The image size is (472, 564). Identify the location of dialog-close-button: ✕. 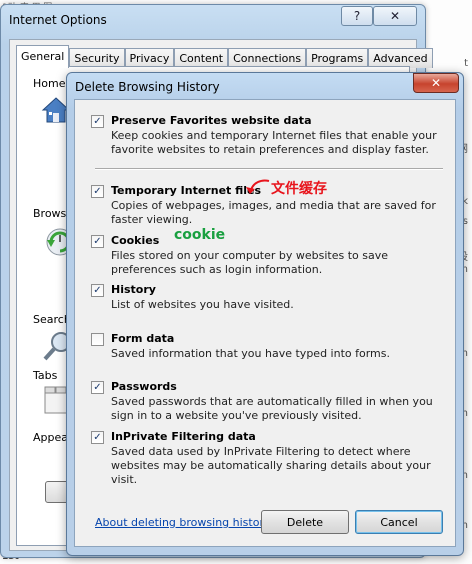
(436, 83).